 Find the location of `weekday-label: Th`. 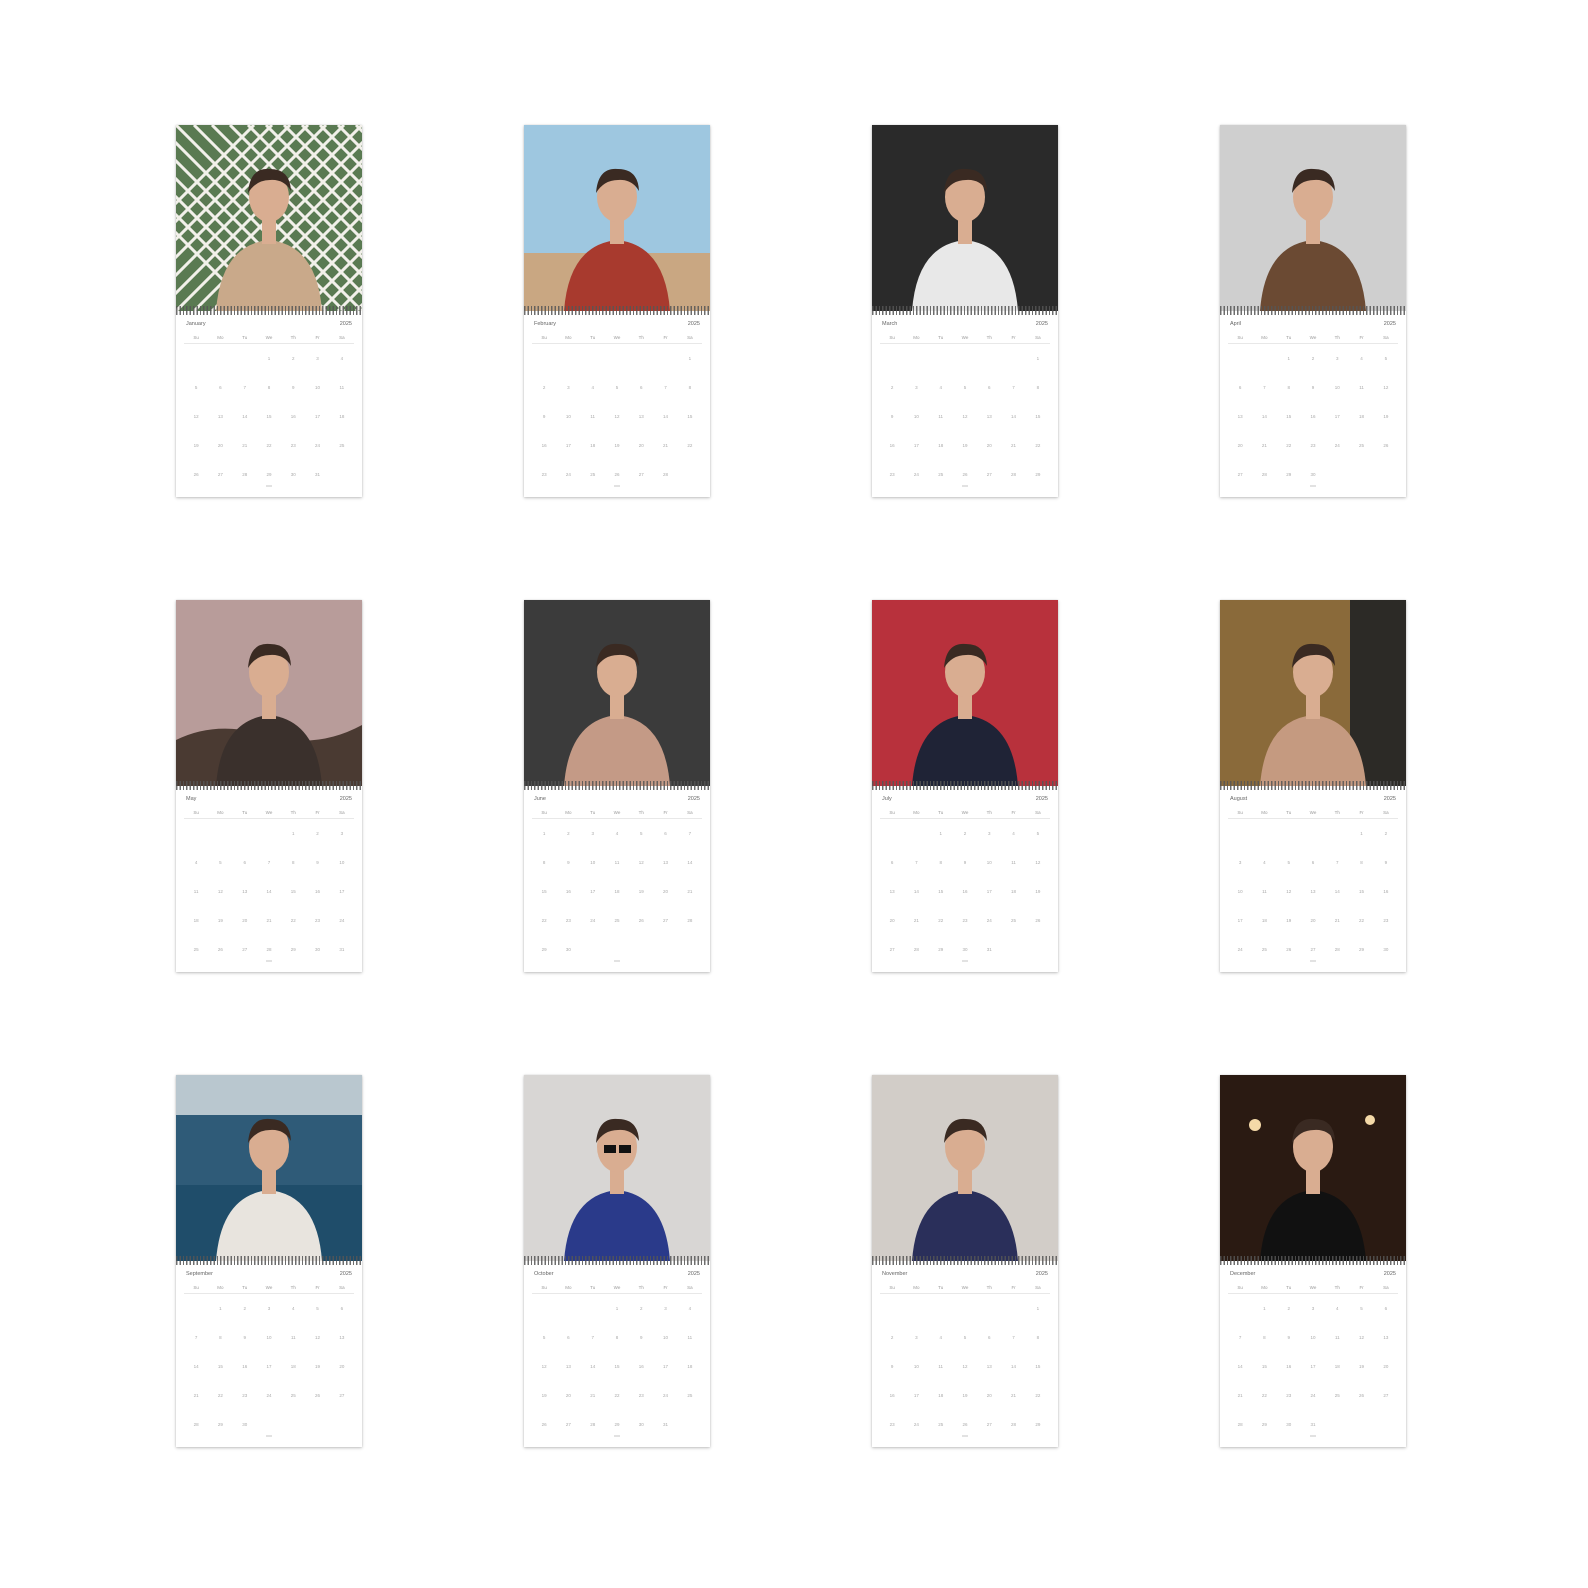

weekday-label: Th is located at coordinates (641, 1289).